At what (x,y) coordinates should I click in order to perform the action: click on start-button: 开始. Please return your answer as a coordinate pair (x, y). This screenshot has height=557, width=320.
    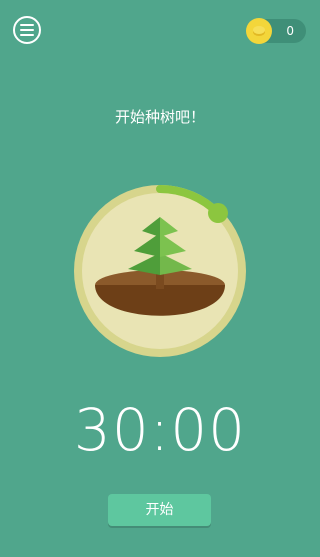
    Looking at the image, I should click on (159, 510).